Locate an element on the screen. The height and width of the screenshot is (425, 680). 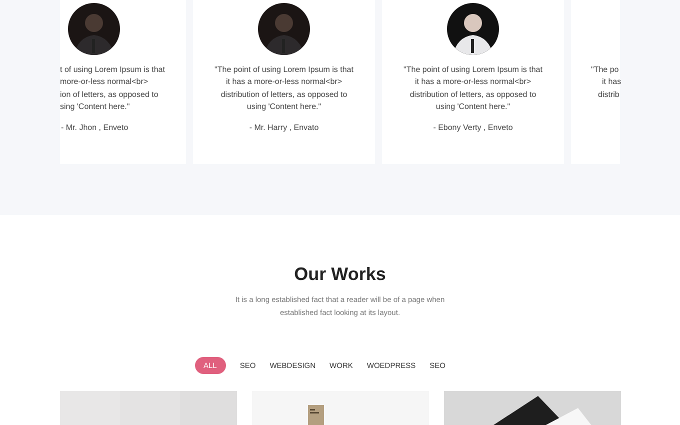
testimonial-author: - Mr. Harry , Envato is located at coordinates (284, 127).